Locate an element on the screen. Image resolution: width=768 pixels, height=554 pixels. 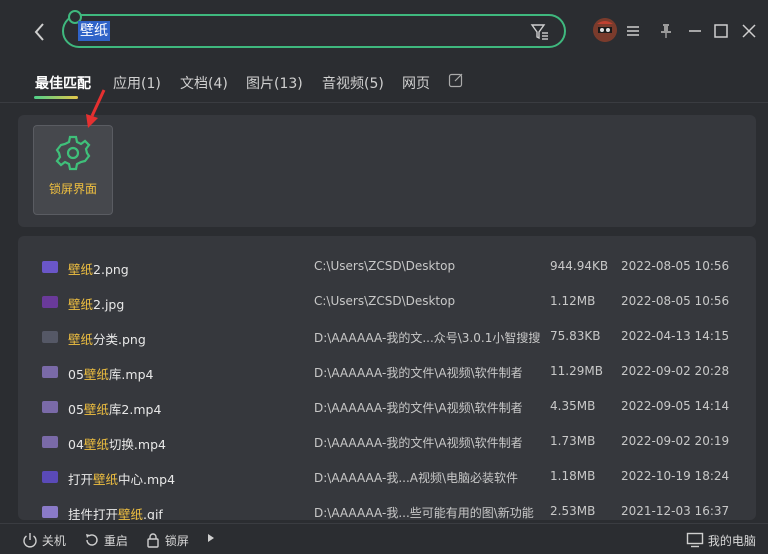
edit-tabs-button is located at coordinates (456, 82).